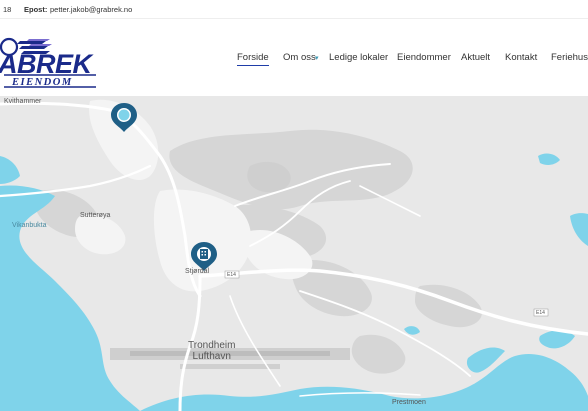  Describe the element at coordinates (95, 215) in the screenshot. I see `map-label-sutteroya: Sutterøya` at that location.